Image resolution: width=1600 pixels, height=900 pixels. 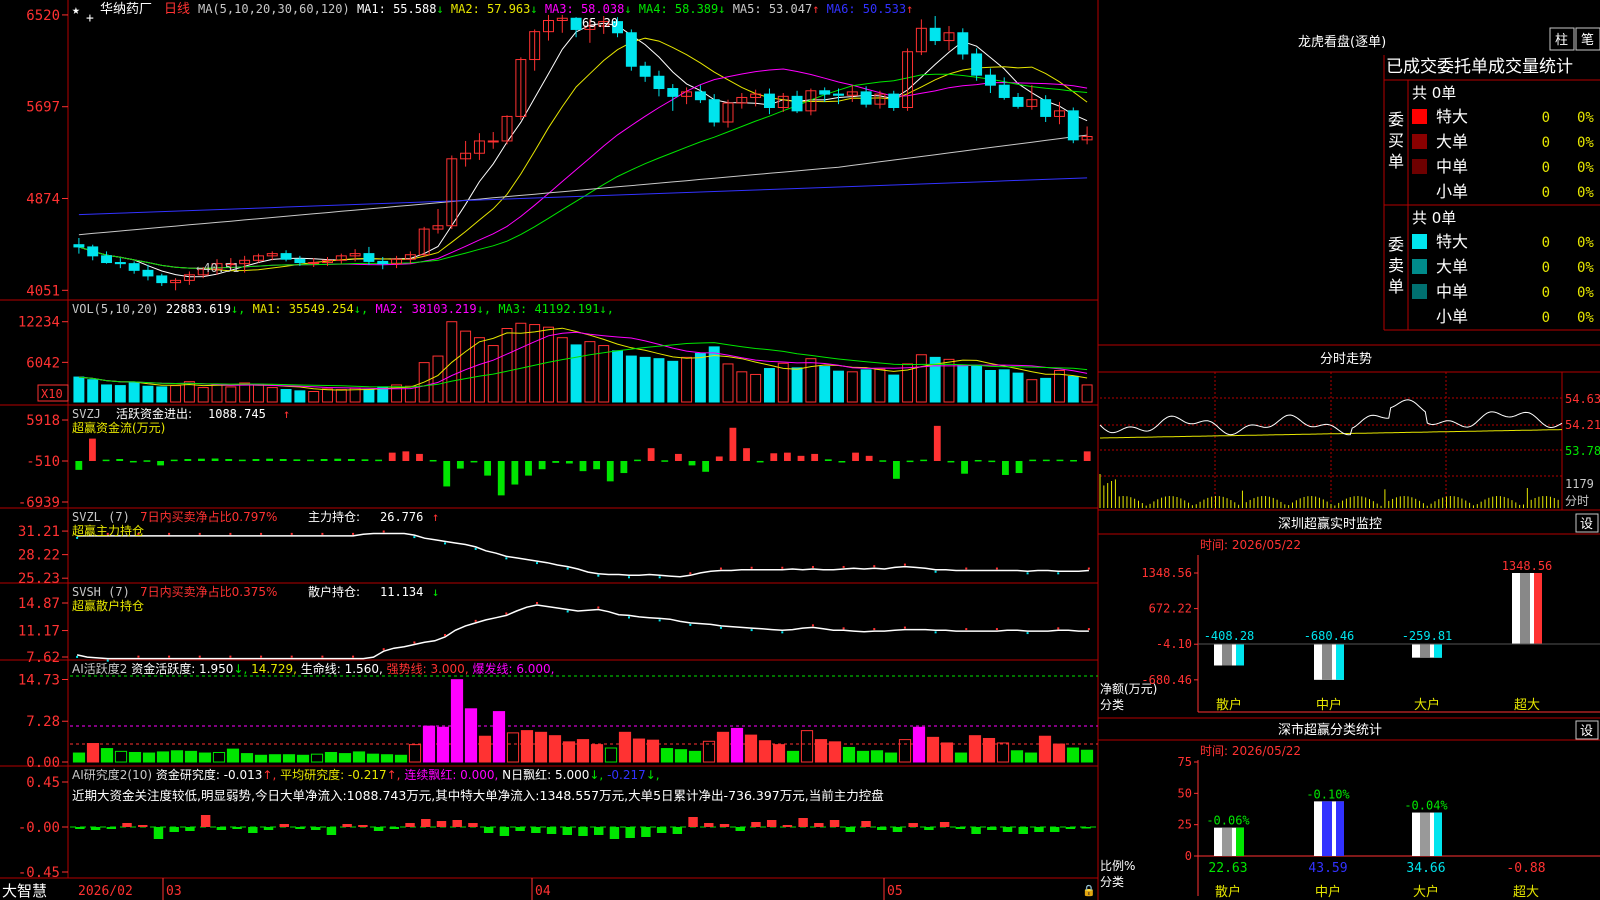 I want to click on date-label-may: 05, so click(x=895, y=891).